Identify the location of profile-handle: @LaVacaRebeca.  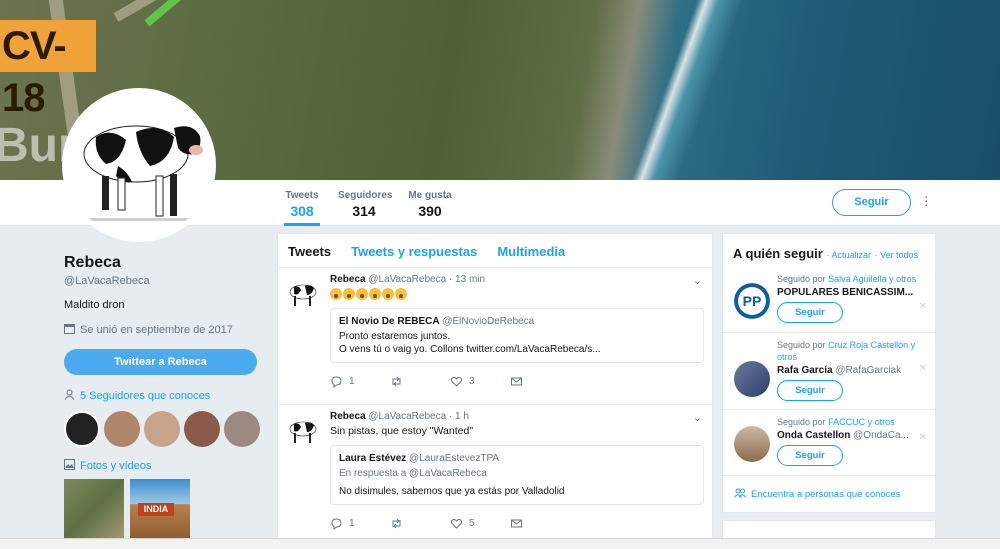
(164, 281).